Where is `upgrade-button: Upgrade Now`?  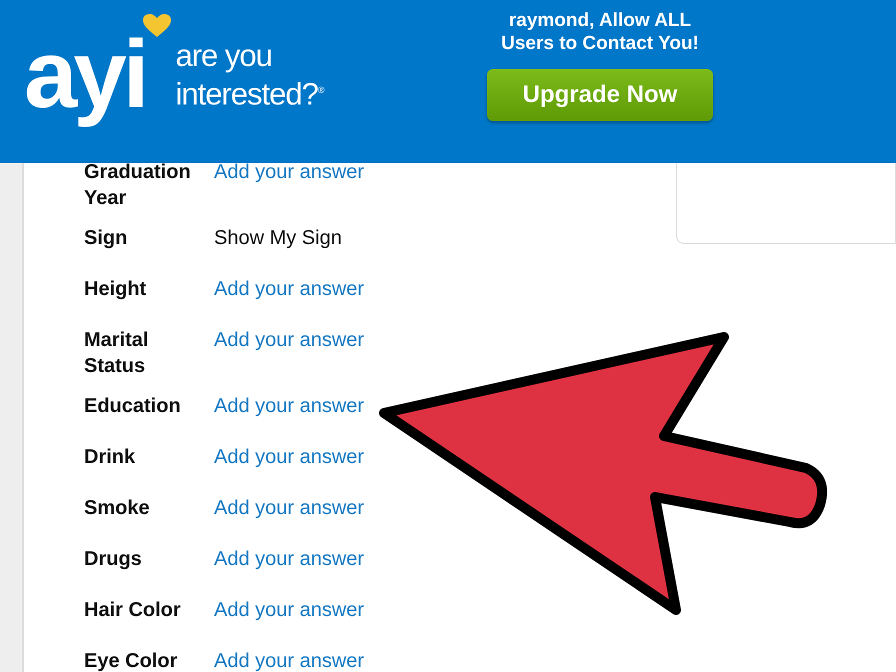
upgrade-button: Upgrade Now is located at coordinates (600, 95).